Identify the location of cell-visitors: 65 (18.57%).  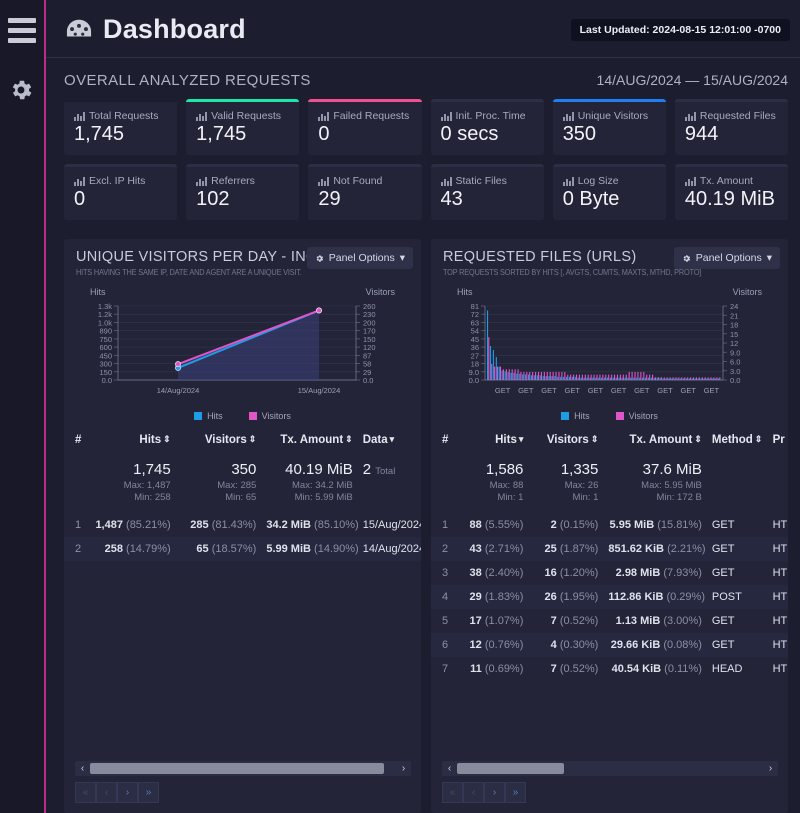
(218, 549).